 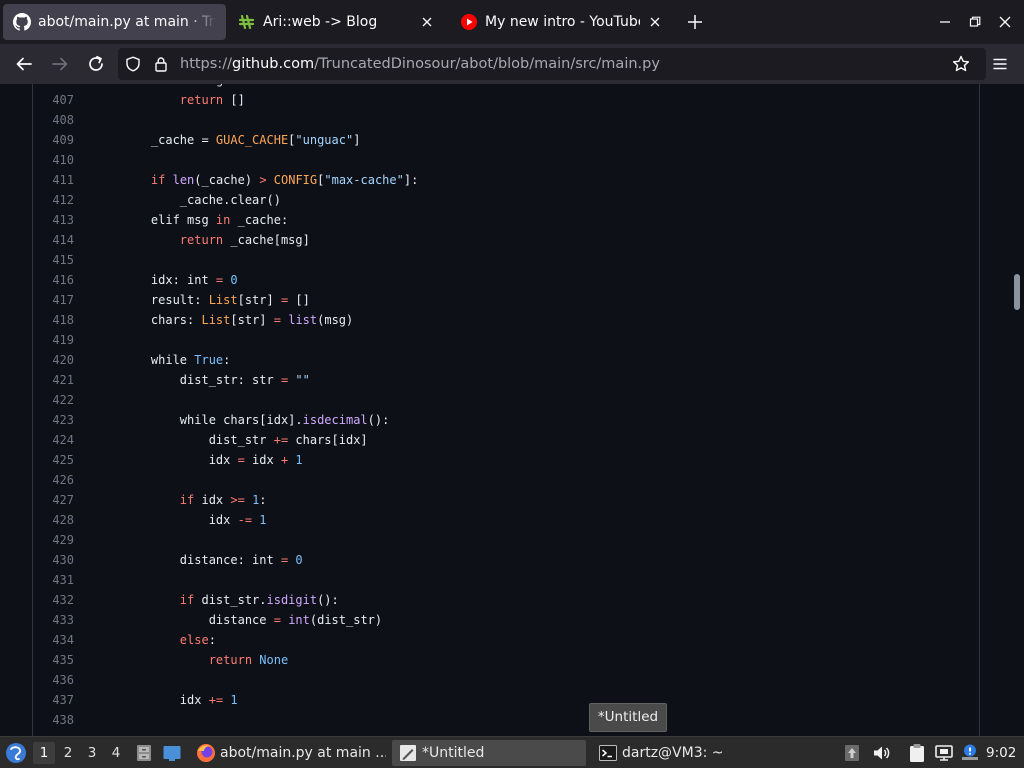 What do you see at coordinates (970, 753) in the screenshot?
I see `notification-info-icon` at bounding box center [970, 753].